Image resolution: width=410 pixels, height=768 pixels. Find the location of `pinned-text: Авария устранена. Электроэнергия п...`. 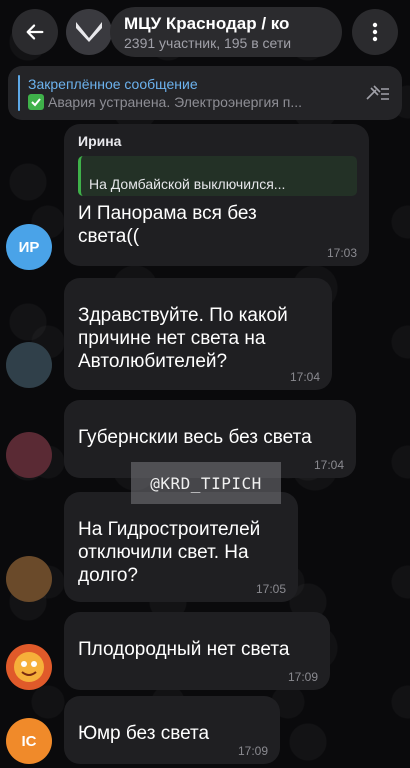

pinned-text: Авария устранена. Электроэнергия п... is located at coordinates (175, 102).